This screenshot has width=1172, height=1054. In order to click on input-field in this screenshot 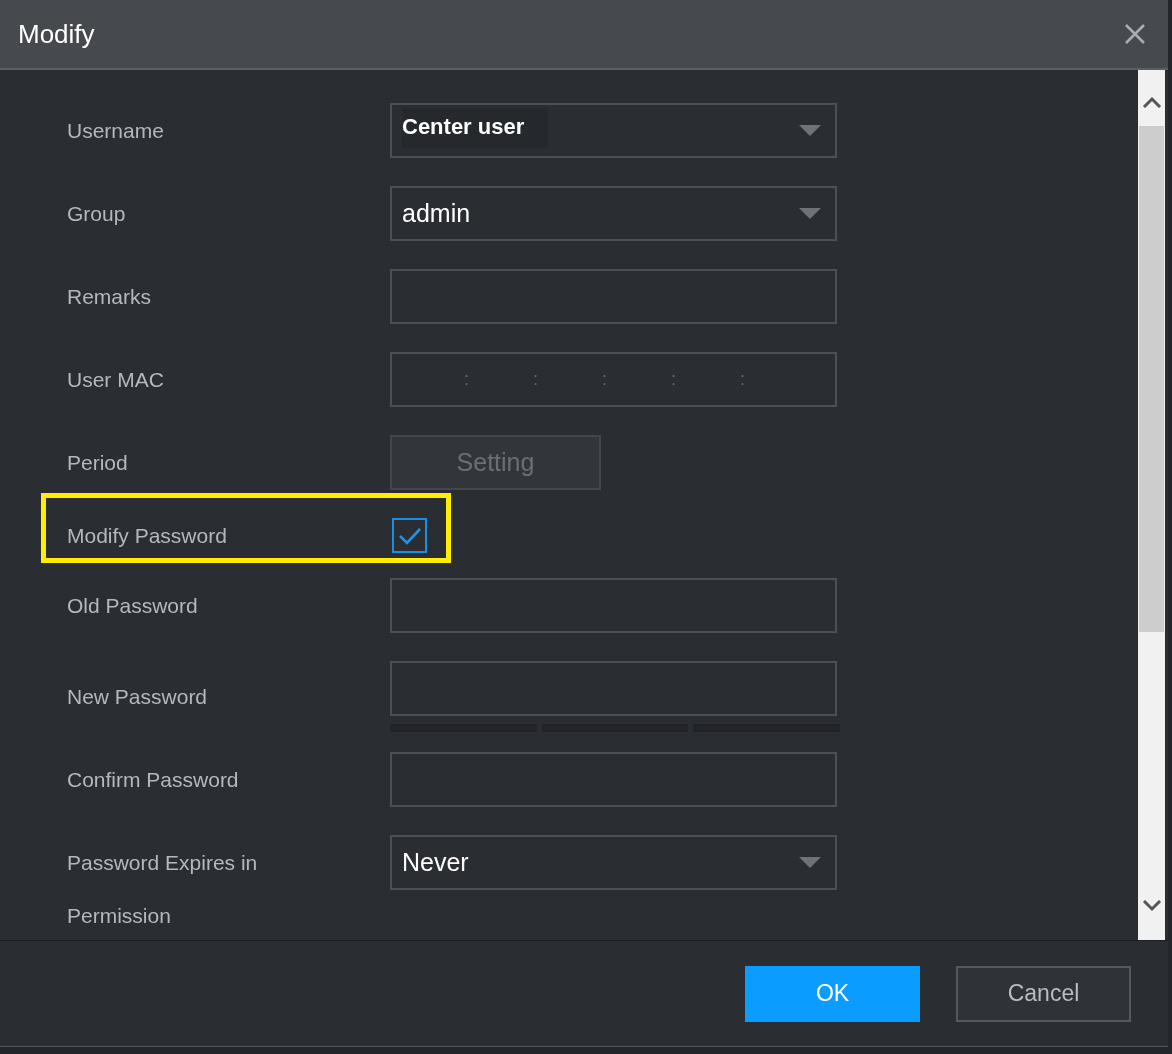, I will do `click(613, 296)`.